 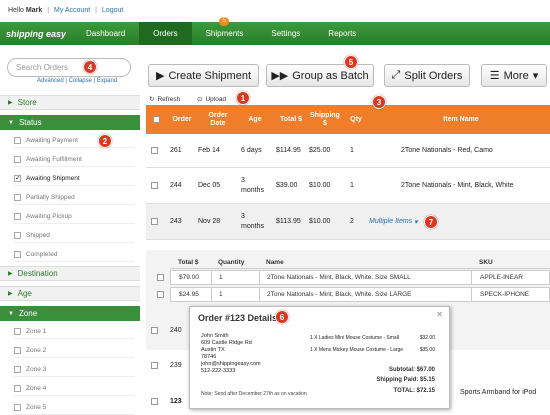 I want to click on col-age: Age, so click(x=255, y=119).